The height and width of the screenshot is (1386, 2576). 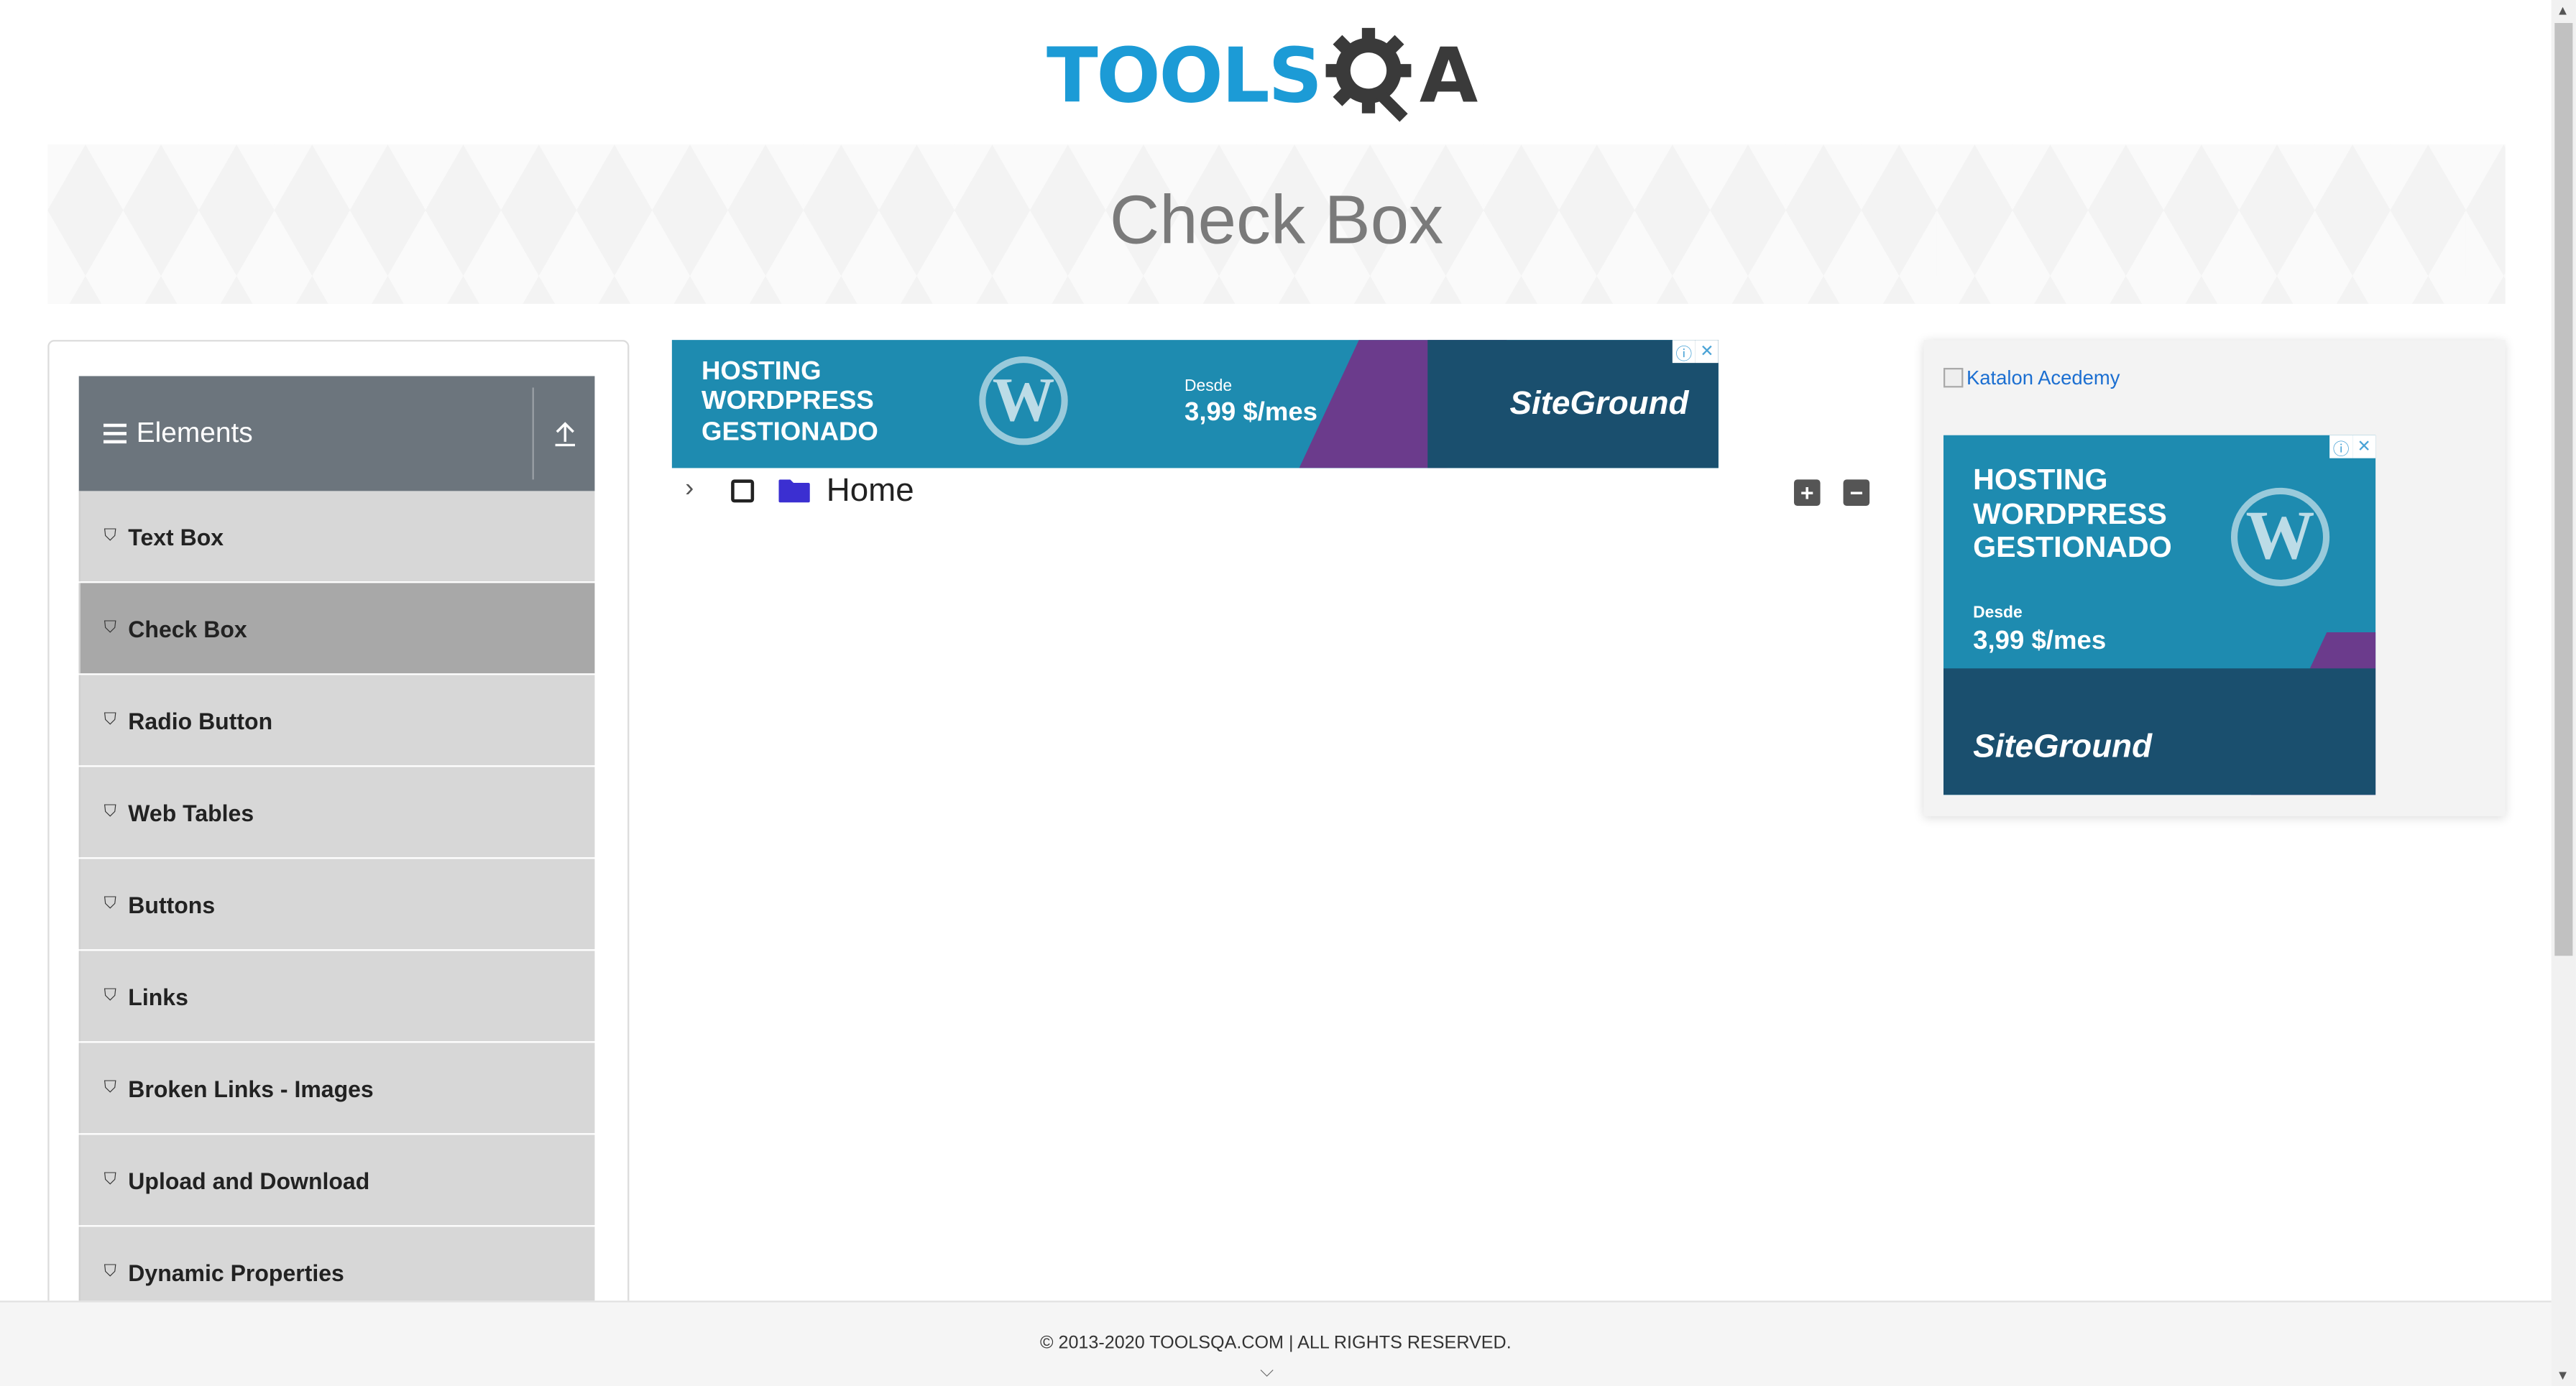 I want to click on katalon-link-text: Katalon Acedemy, so click(x=2043, y=377).